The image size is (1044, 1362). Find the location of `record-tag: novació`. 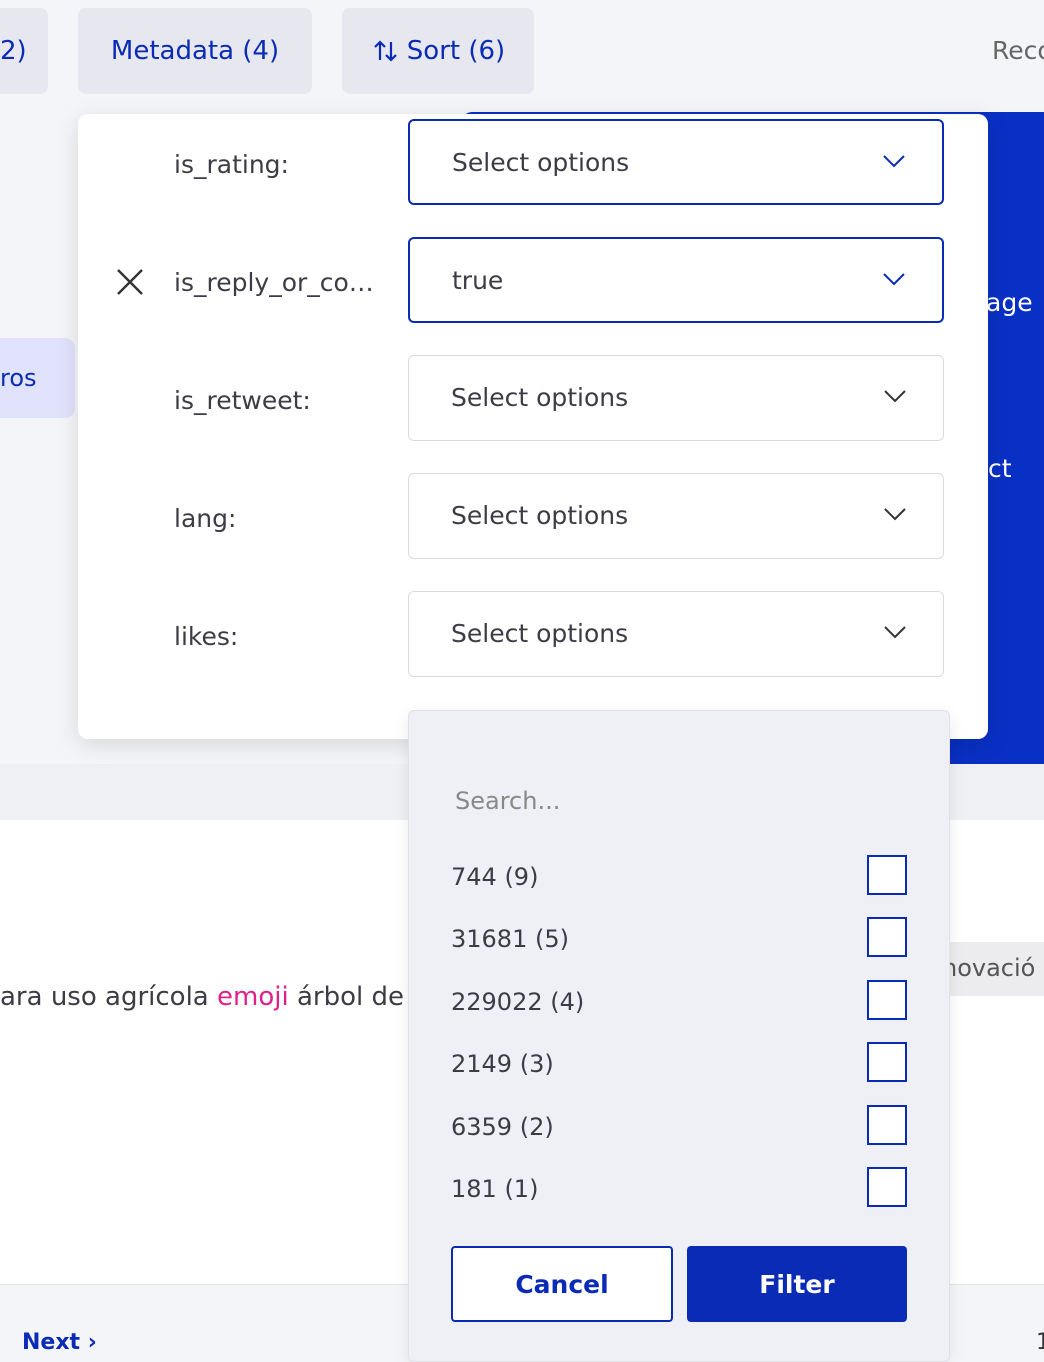

record-tag: novació is located at coordinates (991, 969).